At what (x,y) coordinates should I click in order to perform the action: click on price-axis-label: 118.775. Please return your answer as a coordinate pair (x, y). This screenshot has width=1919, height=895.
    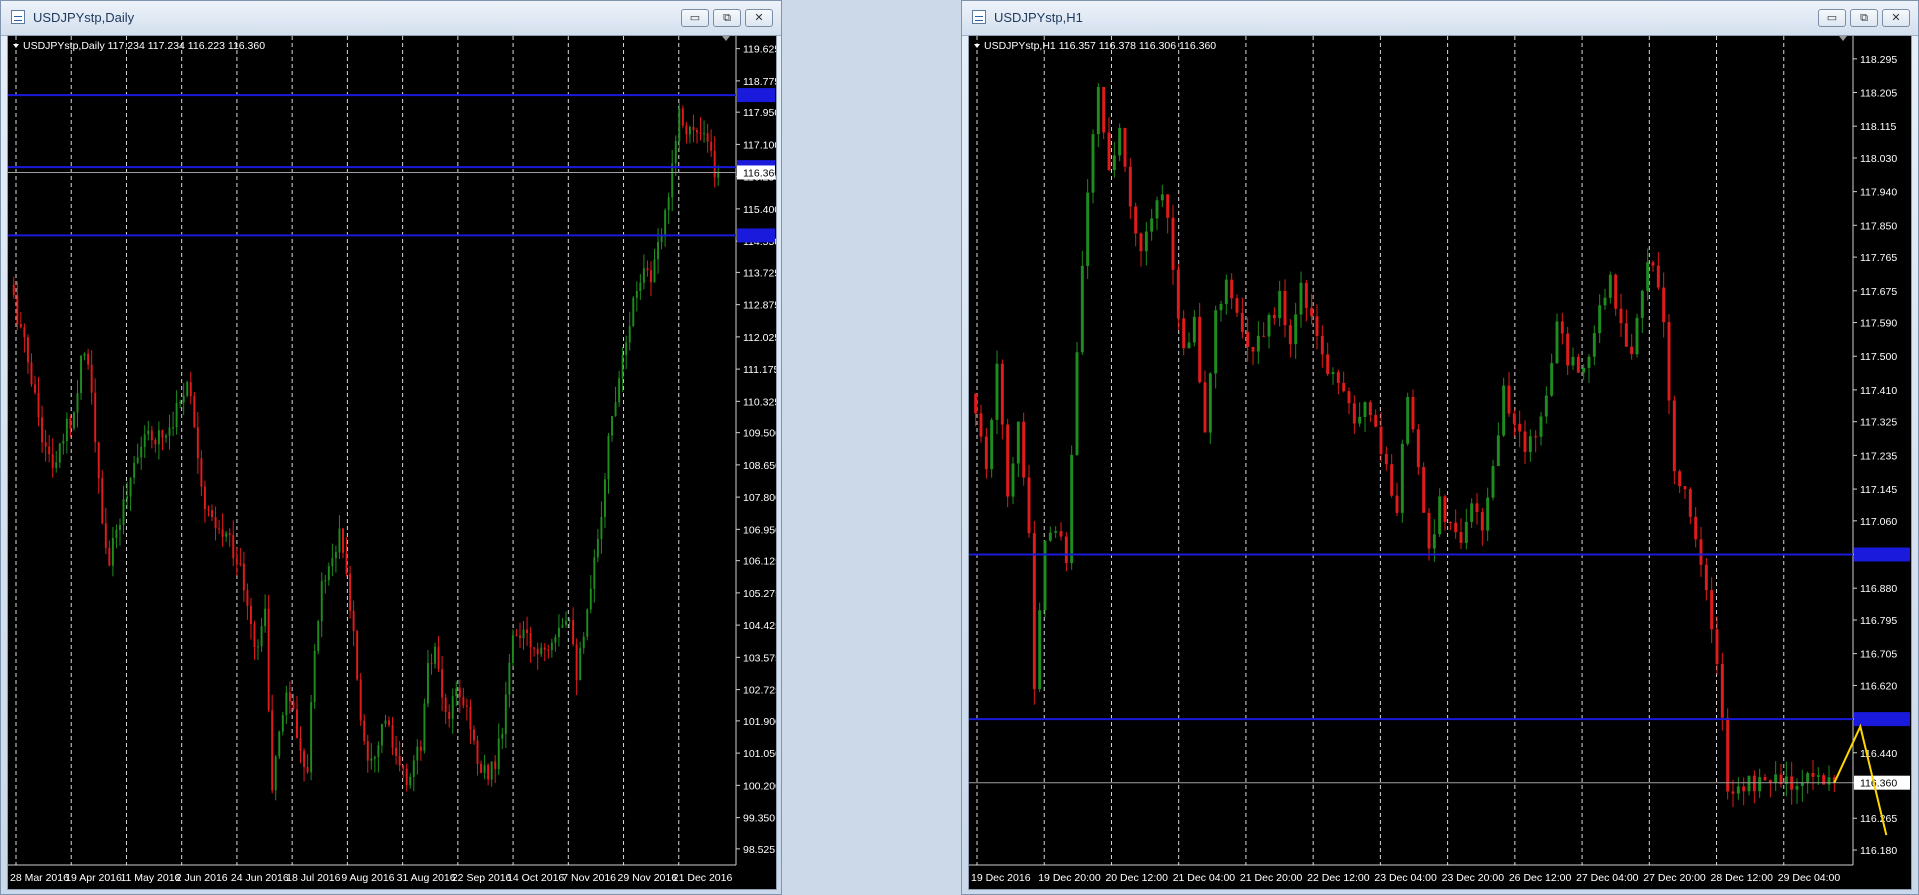
    Looking at the image, I should click on (759, 82).